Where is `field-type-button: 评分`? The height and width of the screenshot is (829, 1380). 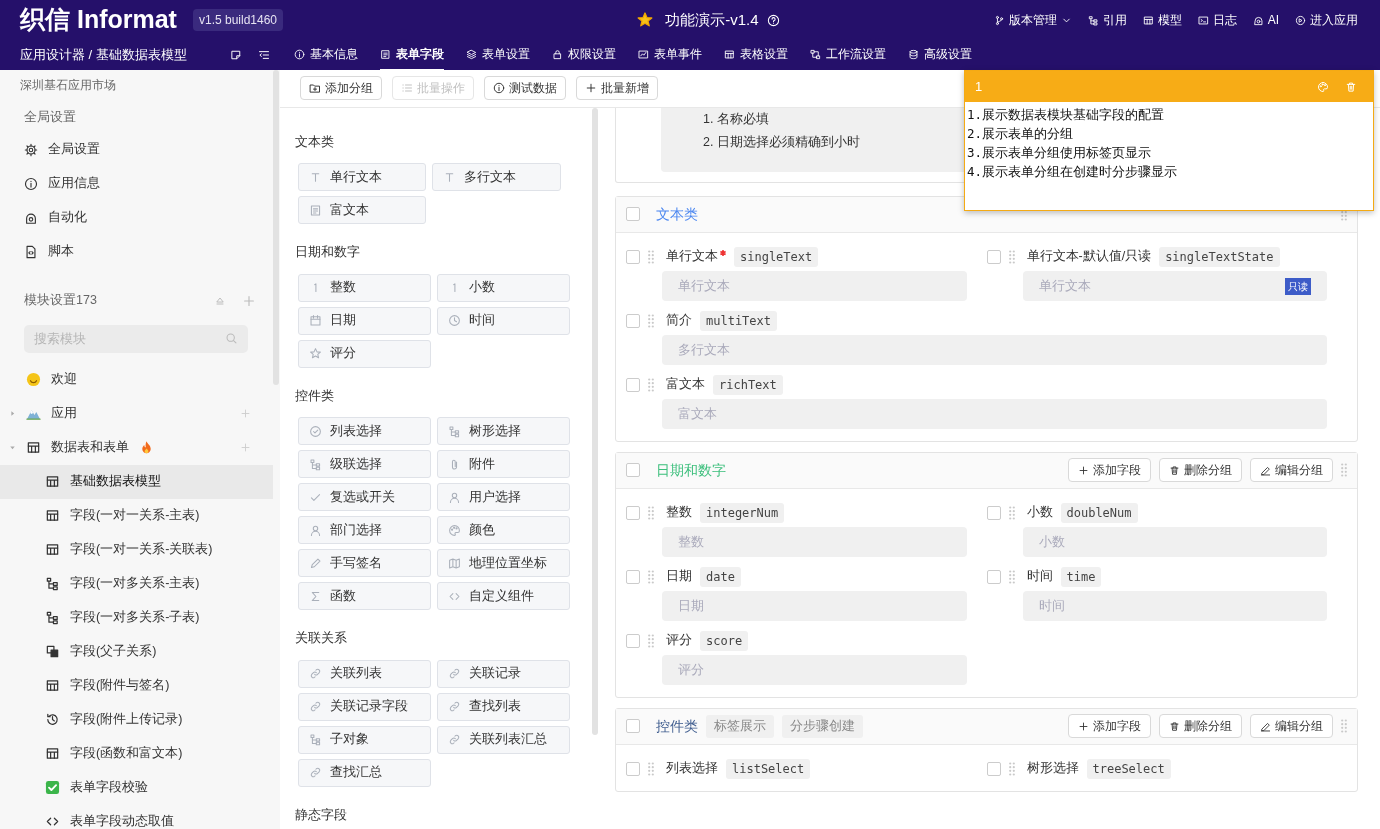 field-type-button: 评分 is located at coordinates (364, 353).